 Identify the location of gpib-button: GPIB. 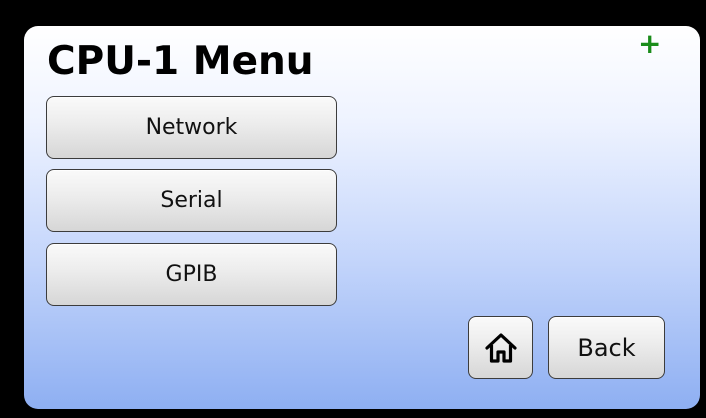
(191, 274).